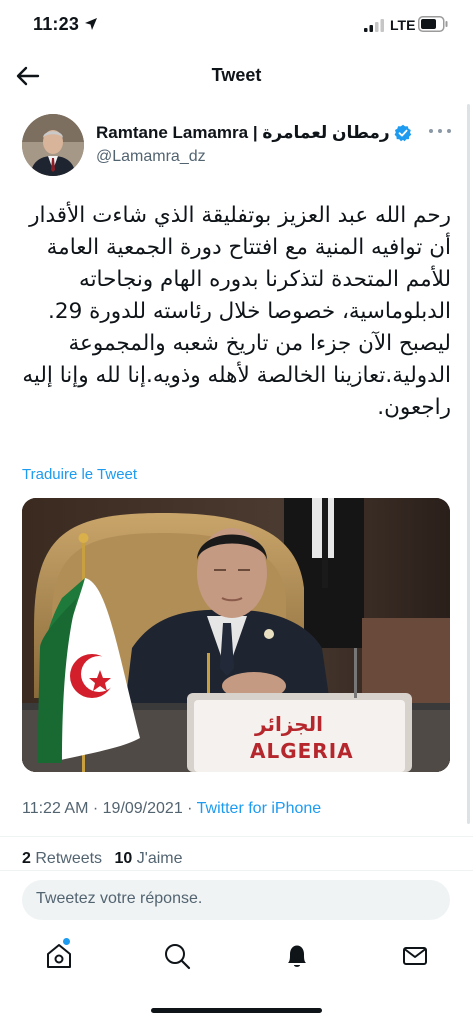  I want to click on tweet-time: 11:22 AM, so click(55, 808).